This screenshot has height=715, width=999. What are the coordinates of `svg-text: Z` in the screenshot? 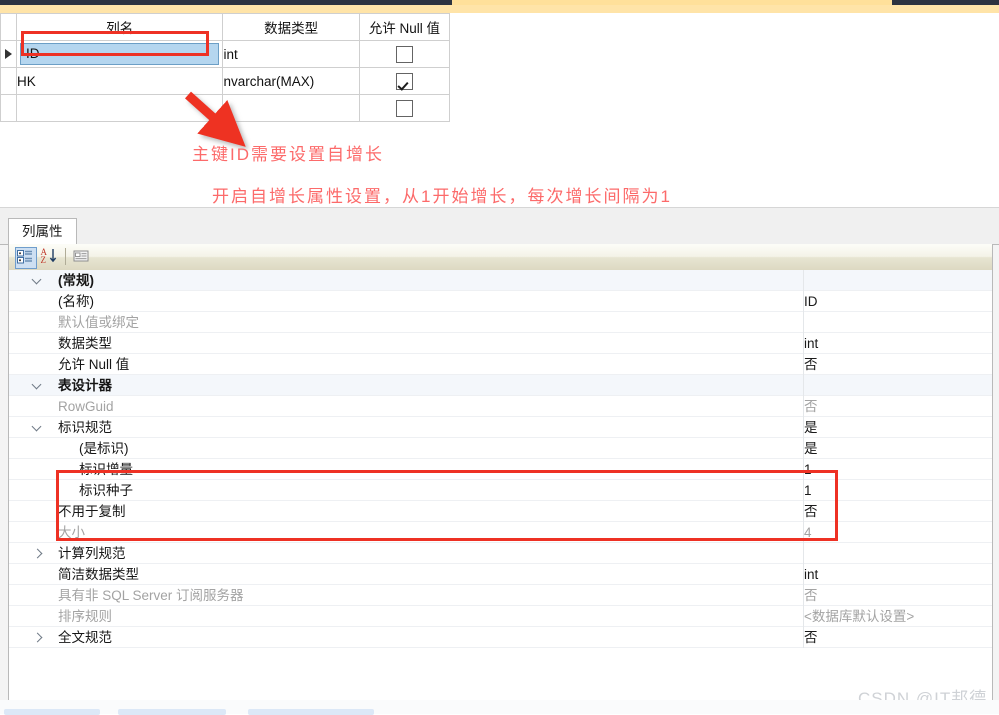 It's located at (44, 260).